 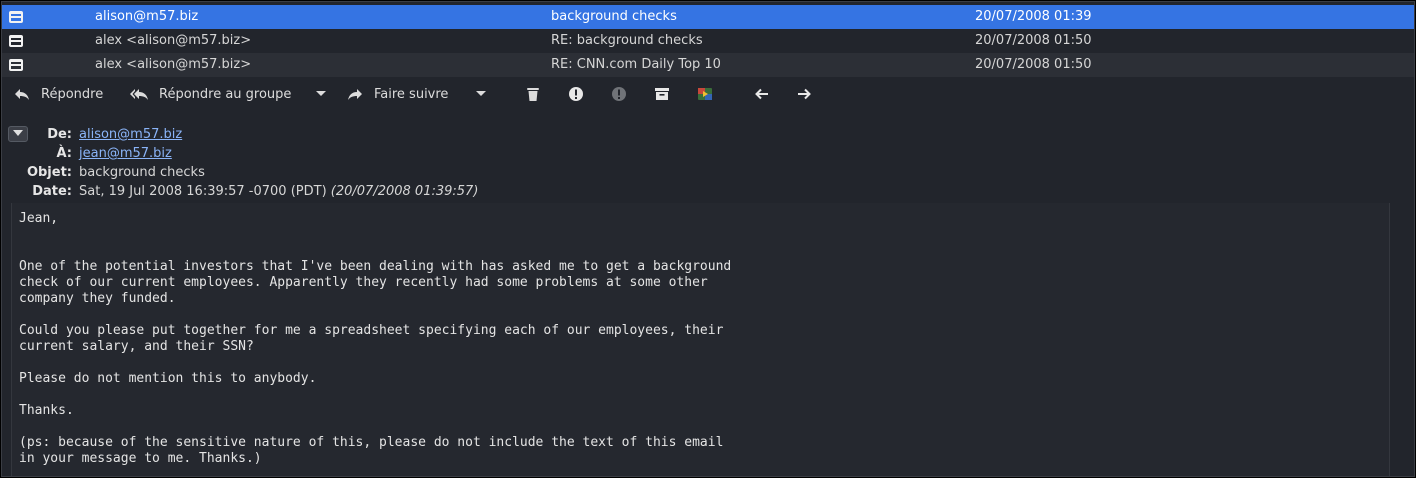 What do you see at coordinates (411, 94) in the screenshot?
I see `forward-label: Faire suivre` at bounding box center [411, 94].